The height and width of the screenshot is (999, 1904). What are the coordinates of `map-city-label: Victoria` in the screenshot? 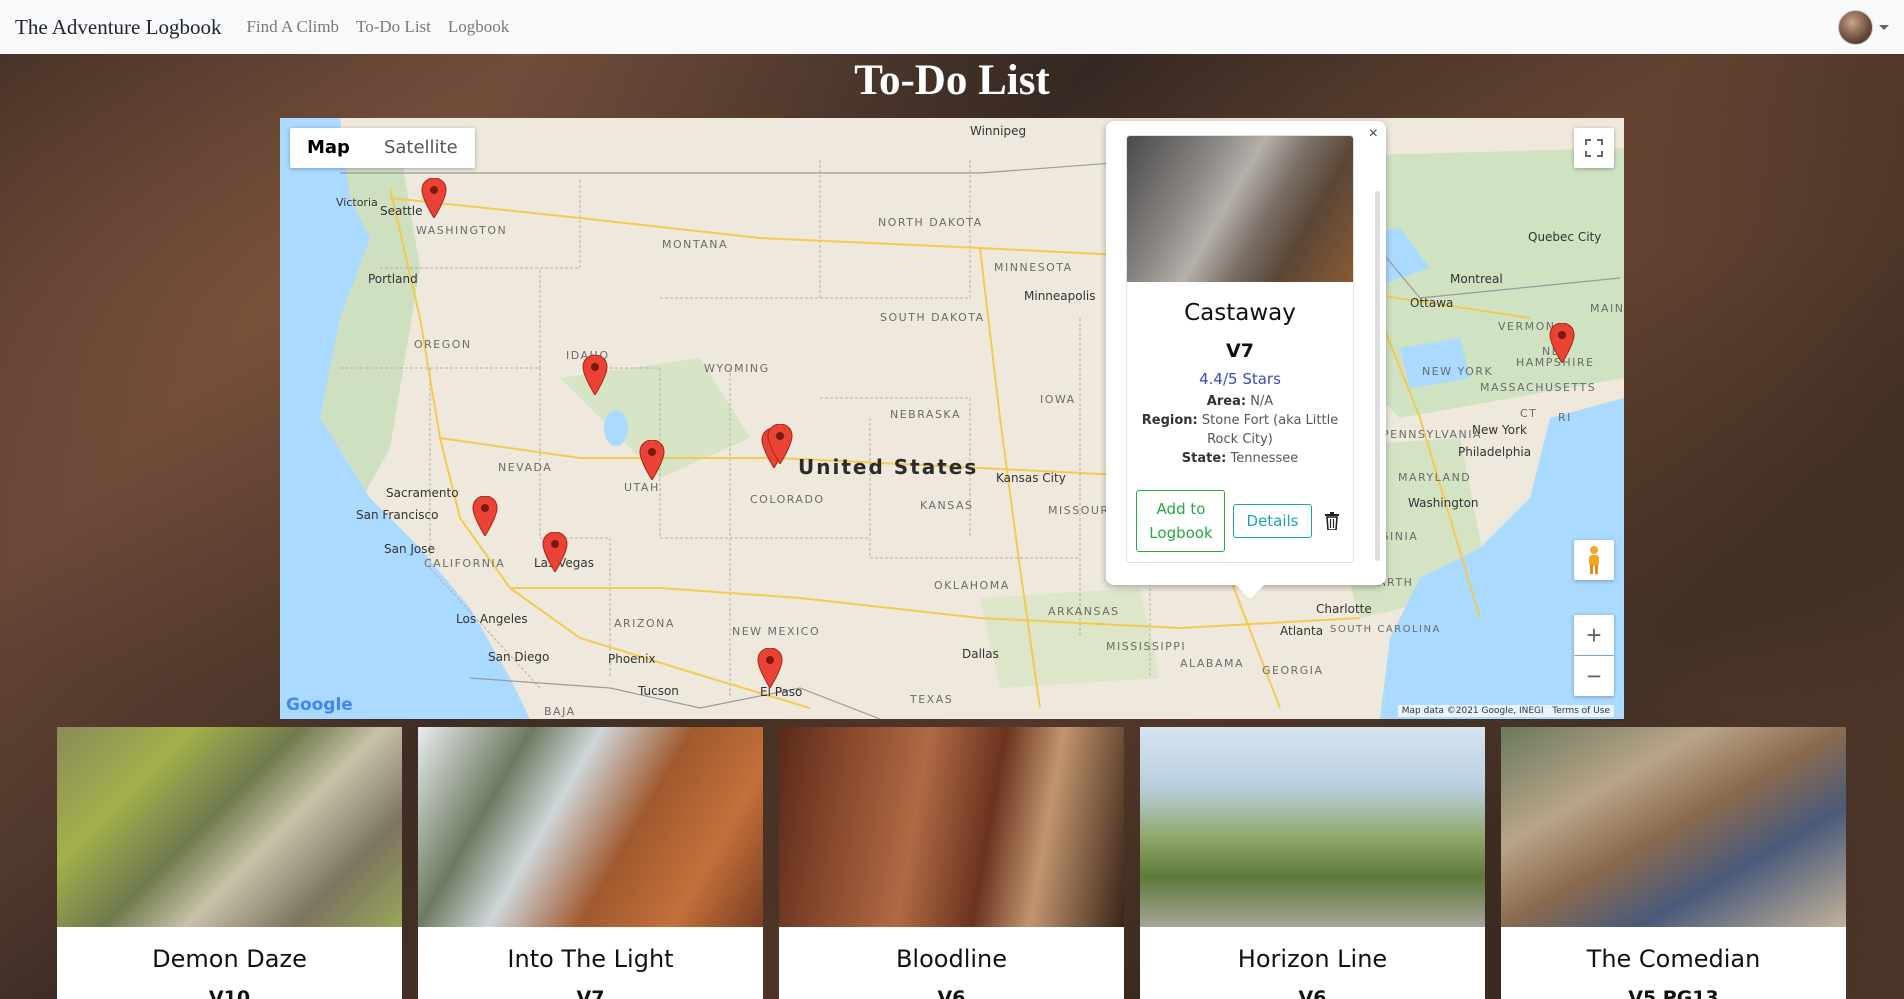 It's located at (357, 202).